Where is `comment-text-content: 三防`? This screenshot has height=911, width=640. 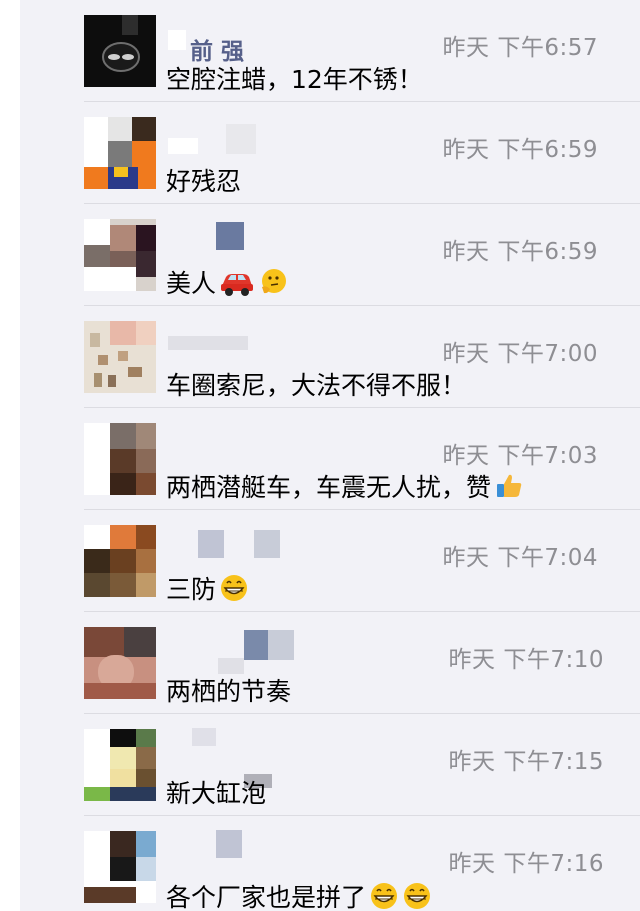
comment-text-content: 三防 is located at coordinates (191, 589).